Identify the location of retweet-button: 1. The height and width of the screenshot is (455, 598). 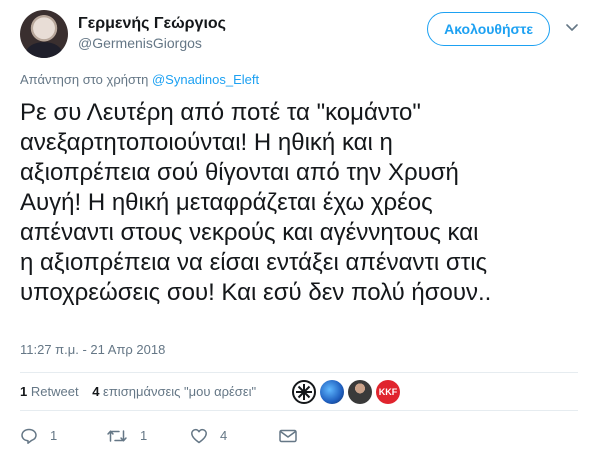
(126, 436).